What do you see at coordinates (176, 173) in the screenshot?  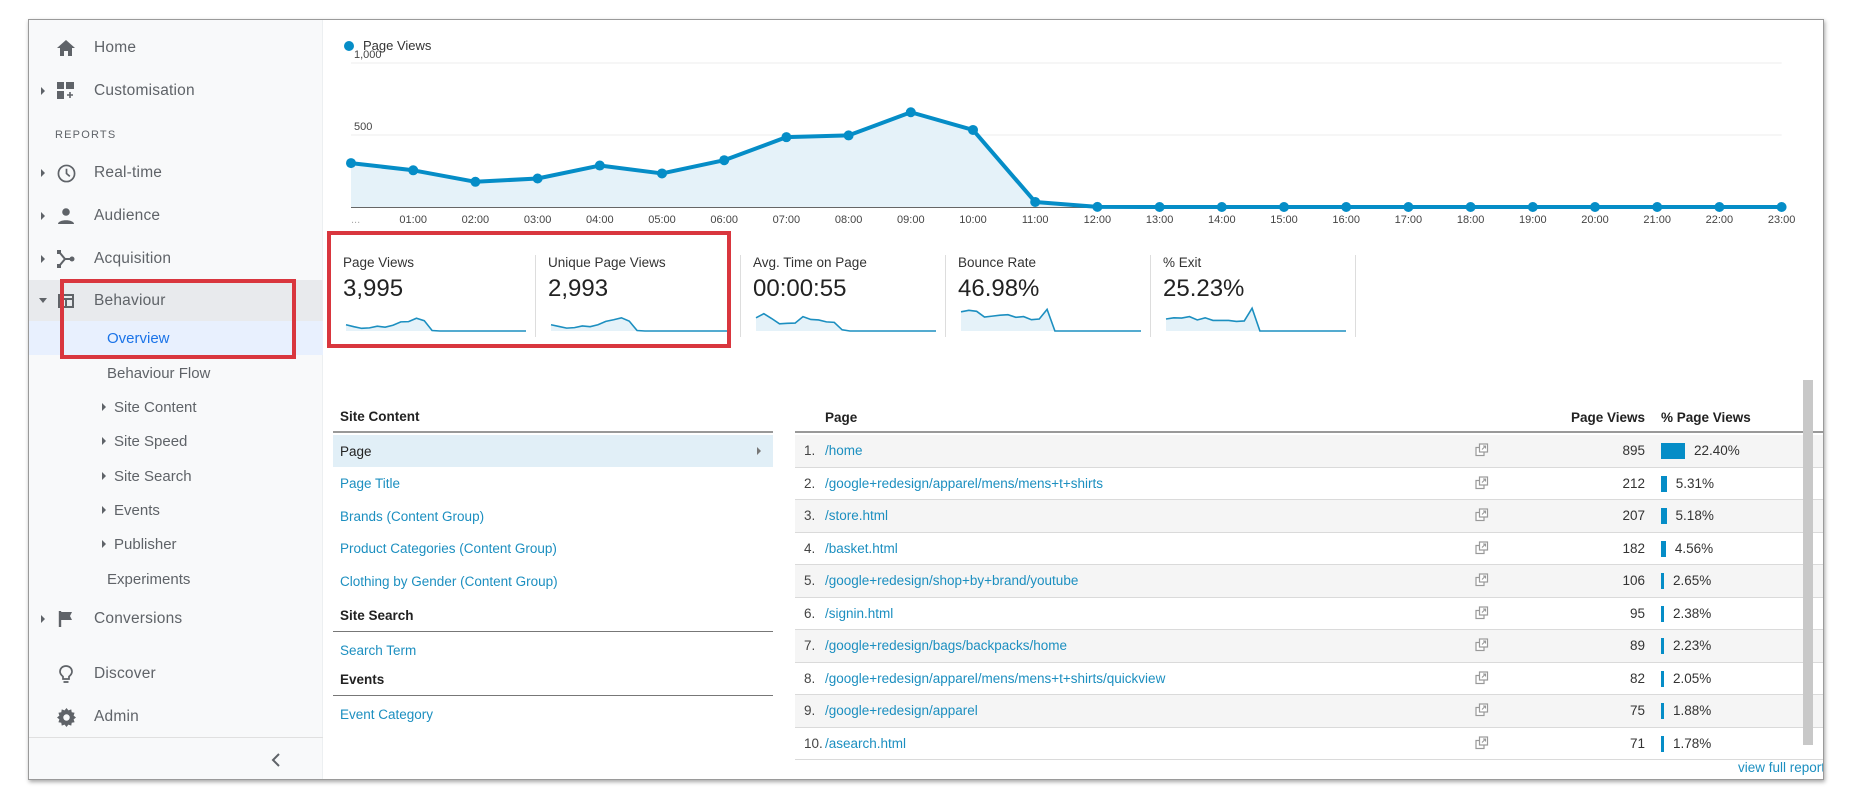 I see `sidebar-item-realtime: Real-time` at bounding box center [176, 173].